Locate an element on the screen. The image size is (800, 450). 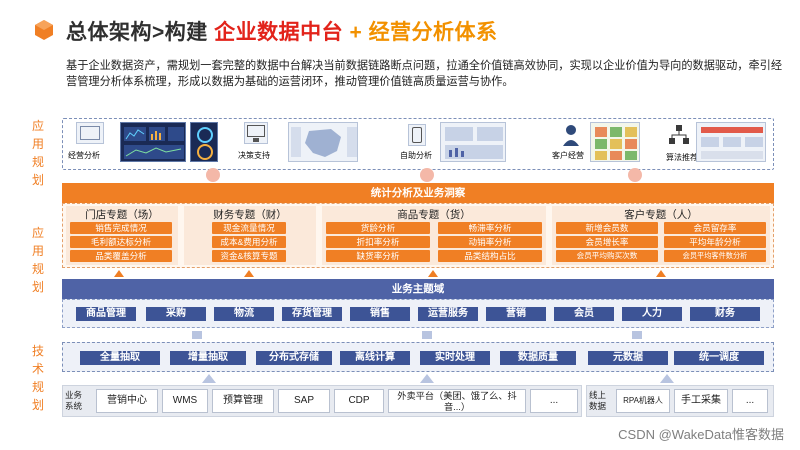
topic-product-item: 货龄分析 is located at coordinates (378, 228).